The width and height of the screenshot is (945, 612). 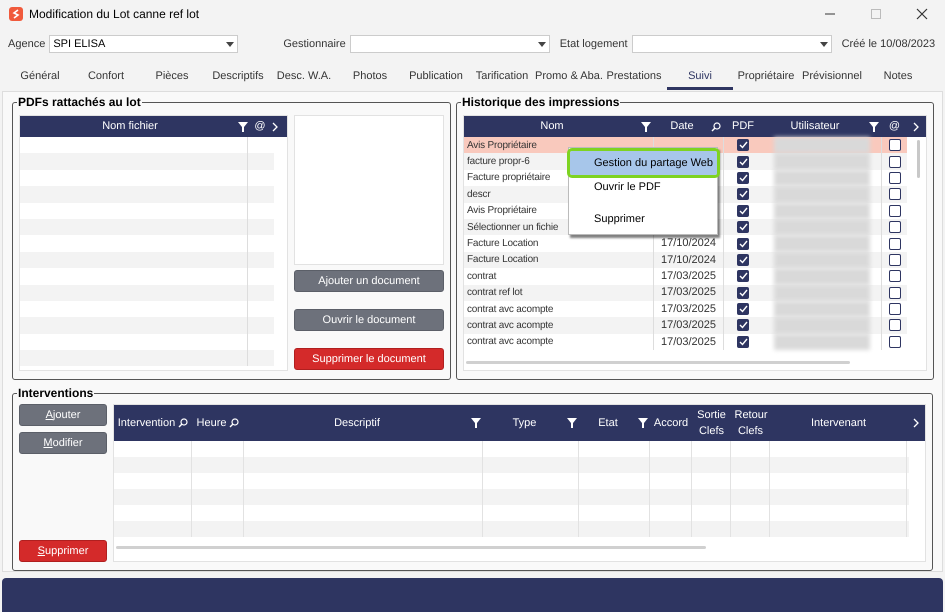 I want to click on table-cell-text: descr, so click(x=478, y=195).